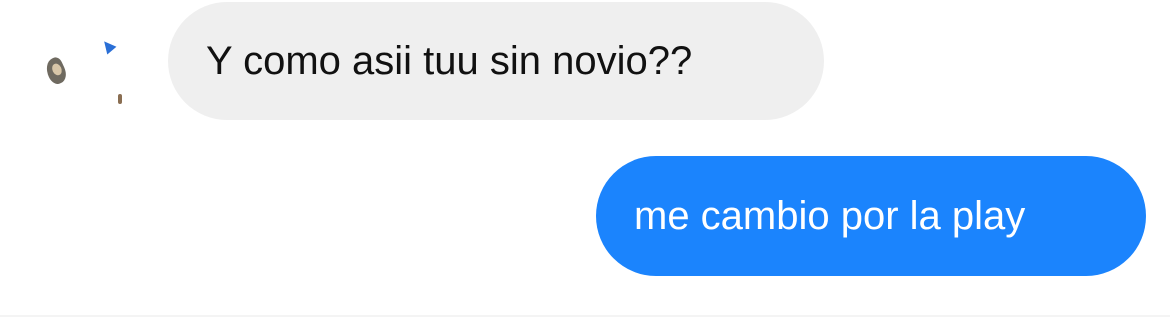 The image size is (1170, 317). What do you see at coordinates (830, 216) in the screenshot?
I see `outgoing-message-text: me cambio por la play` at bounding box center [830, 216].